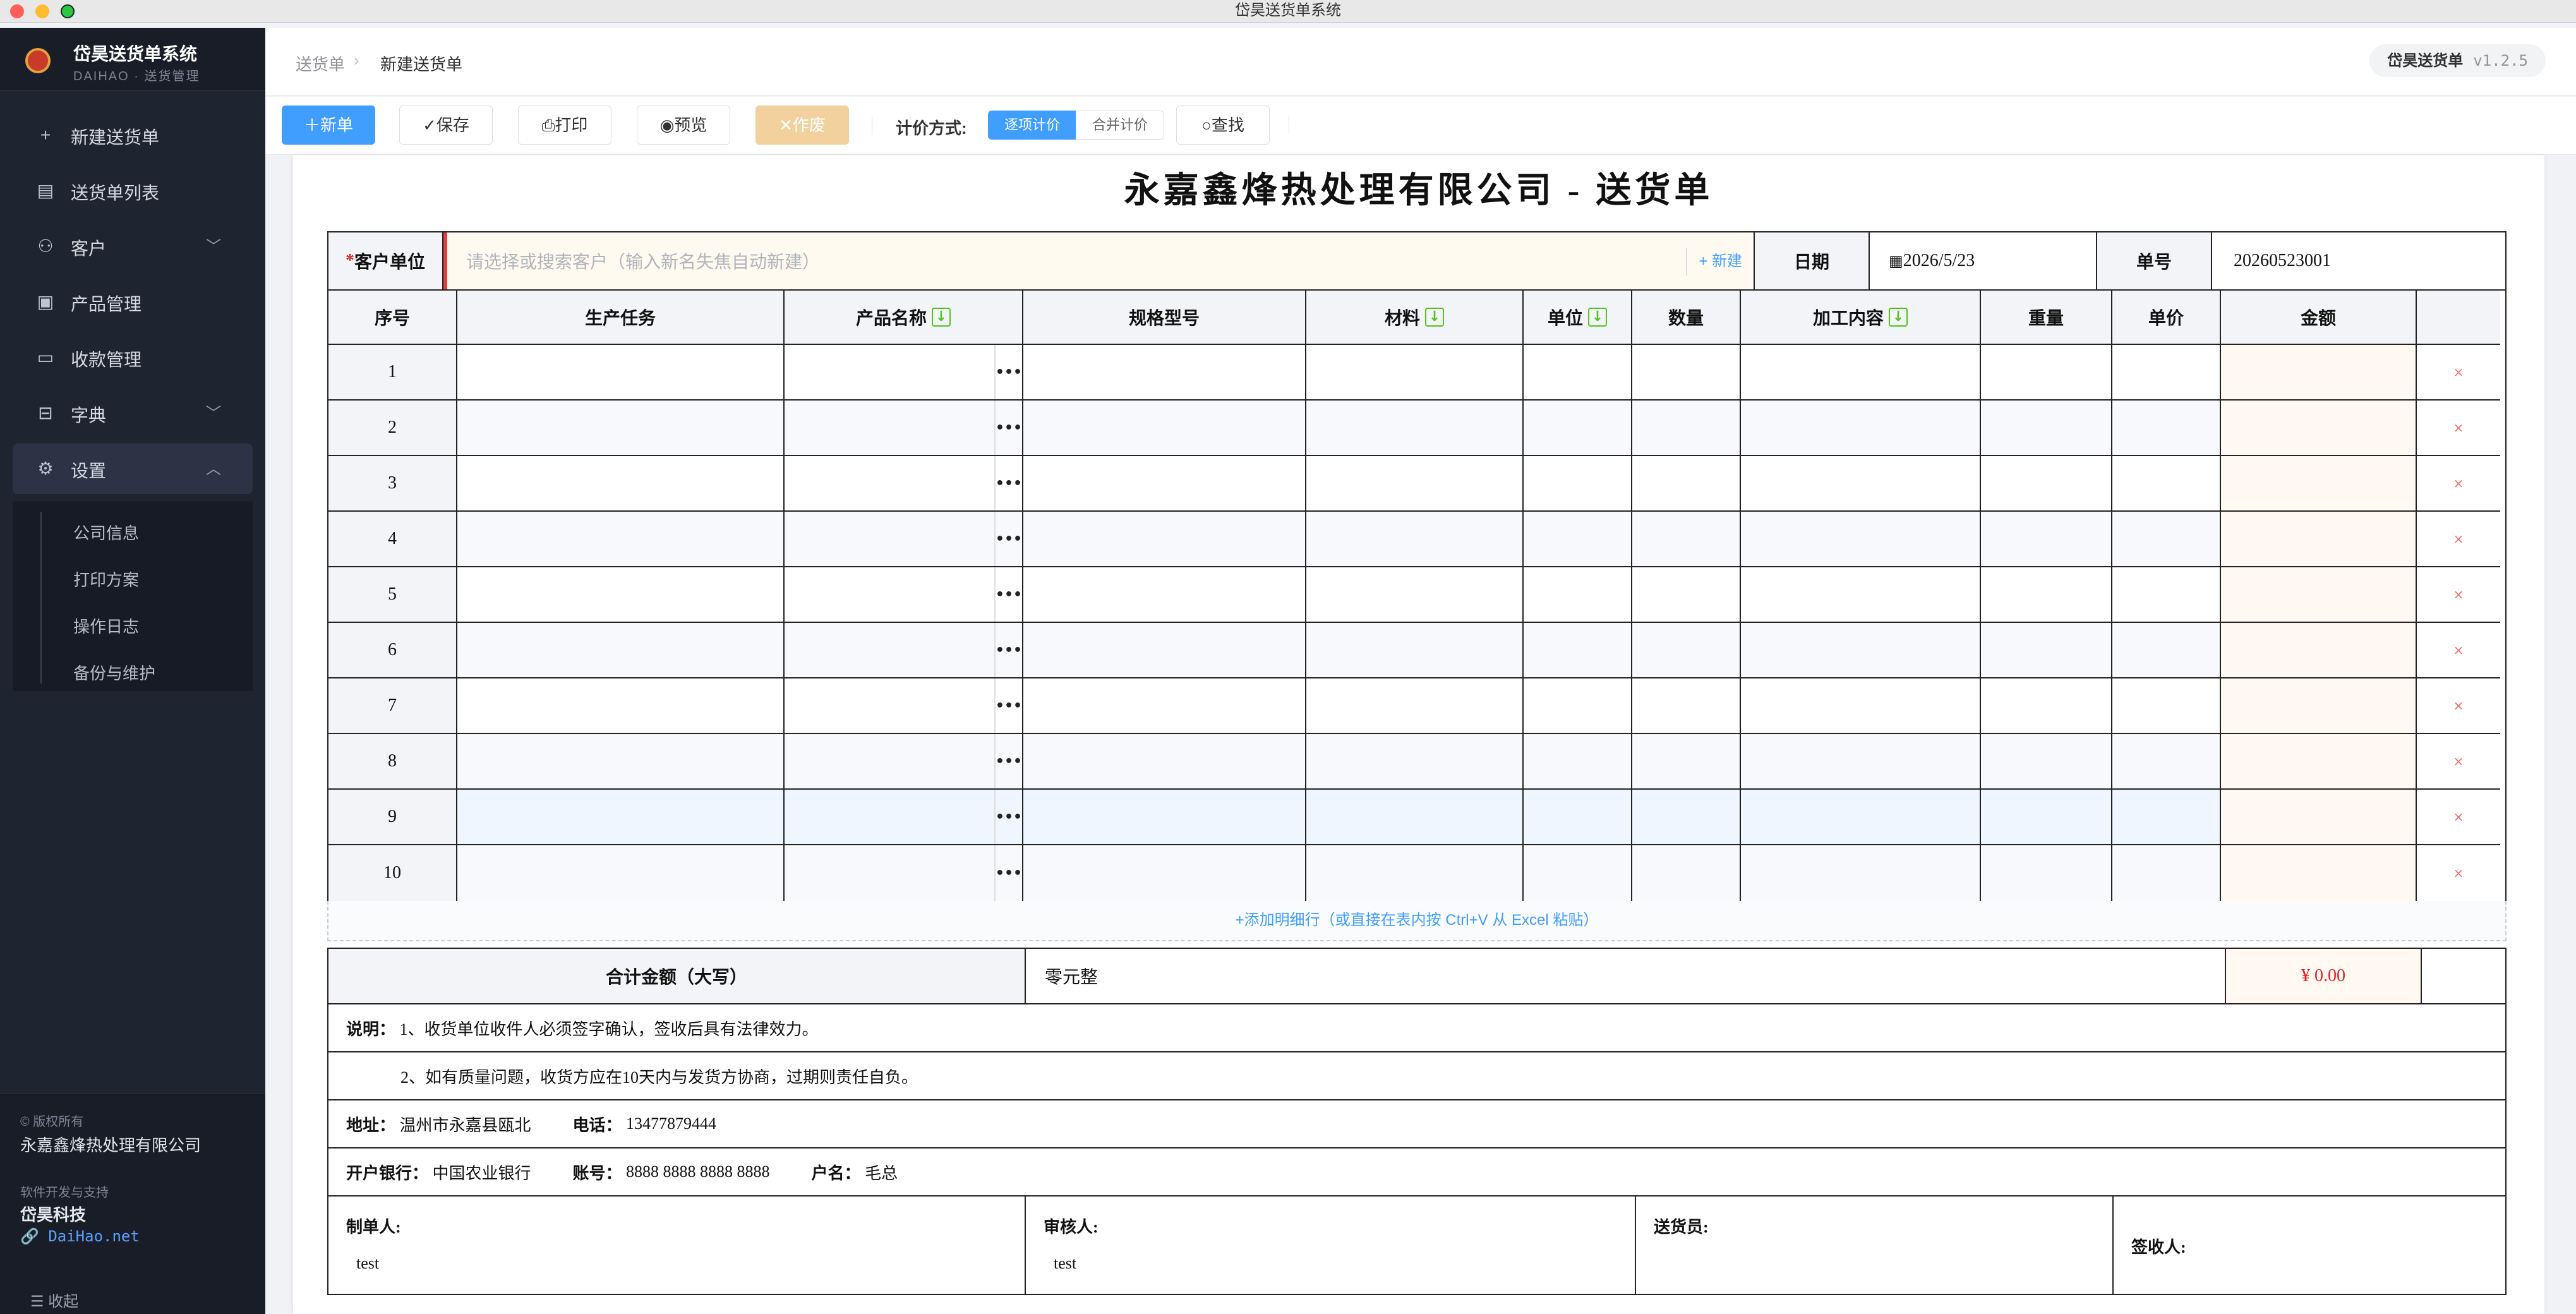 The height and width of the screenshot is (1314, 2576). Describe the element at coordinates (683, 125) in the screenshot. I see `preview-button: ◉预览` at that location.